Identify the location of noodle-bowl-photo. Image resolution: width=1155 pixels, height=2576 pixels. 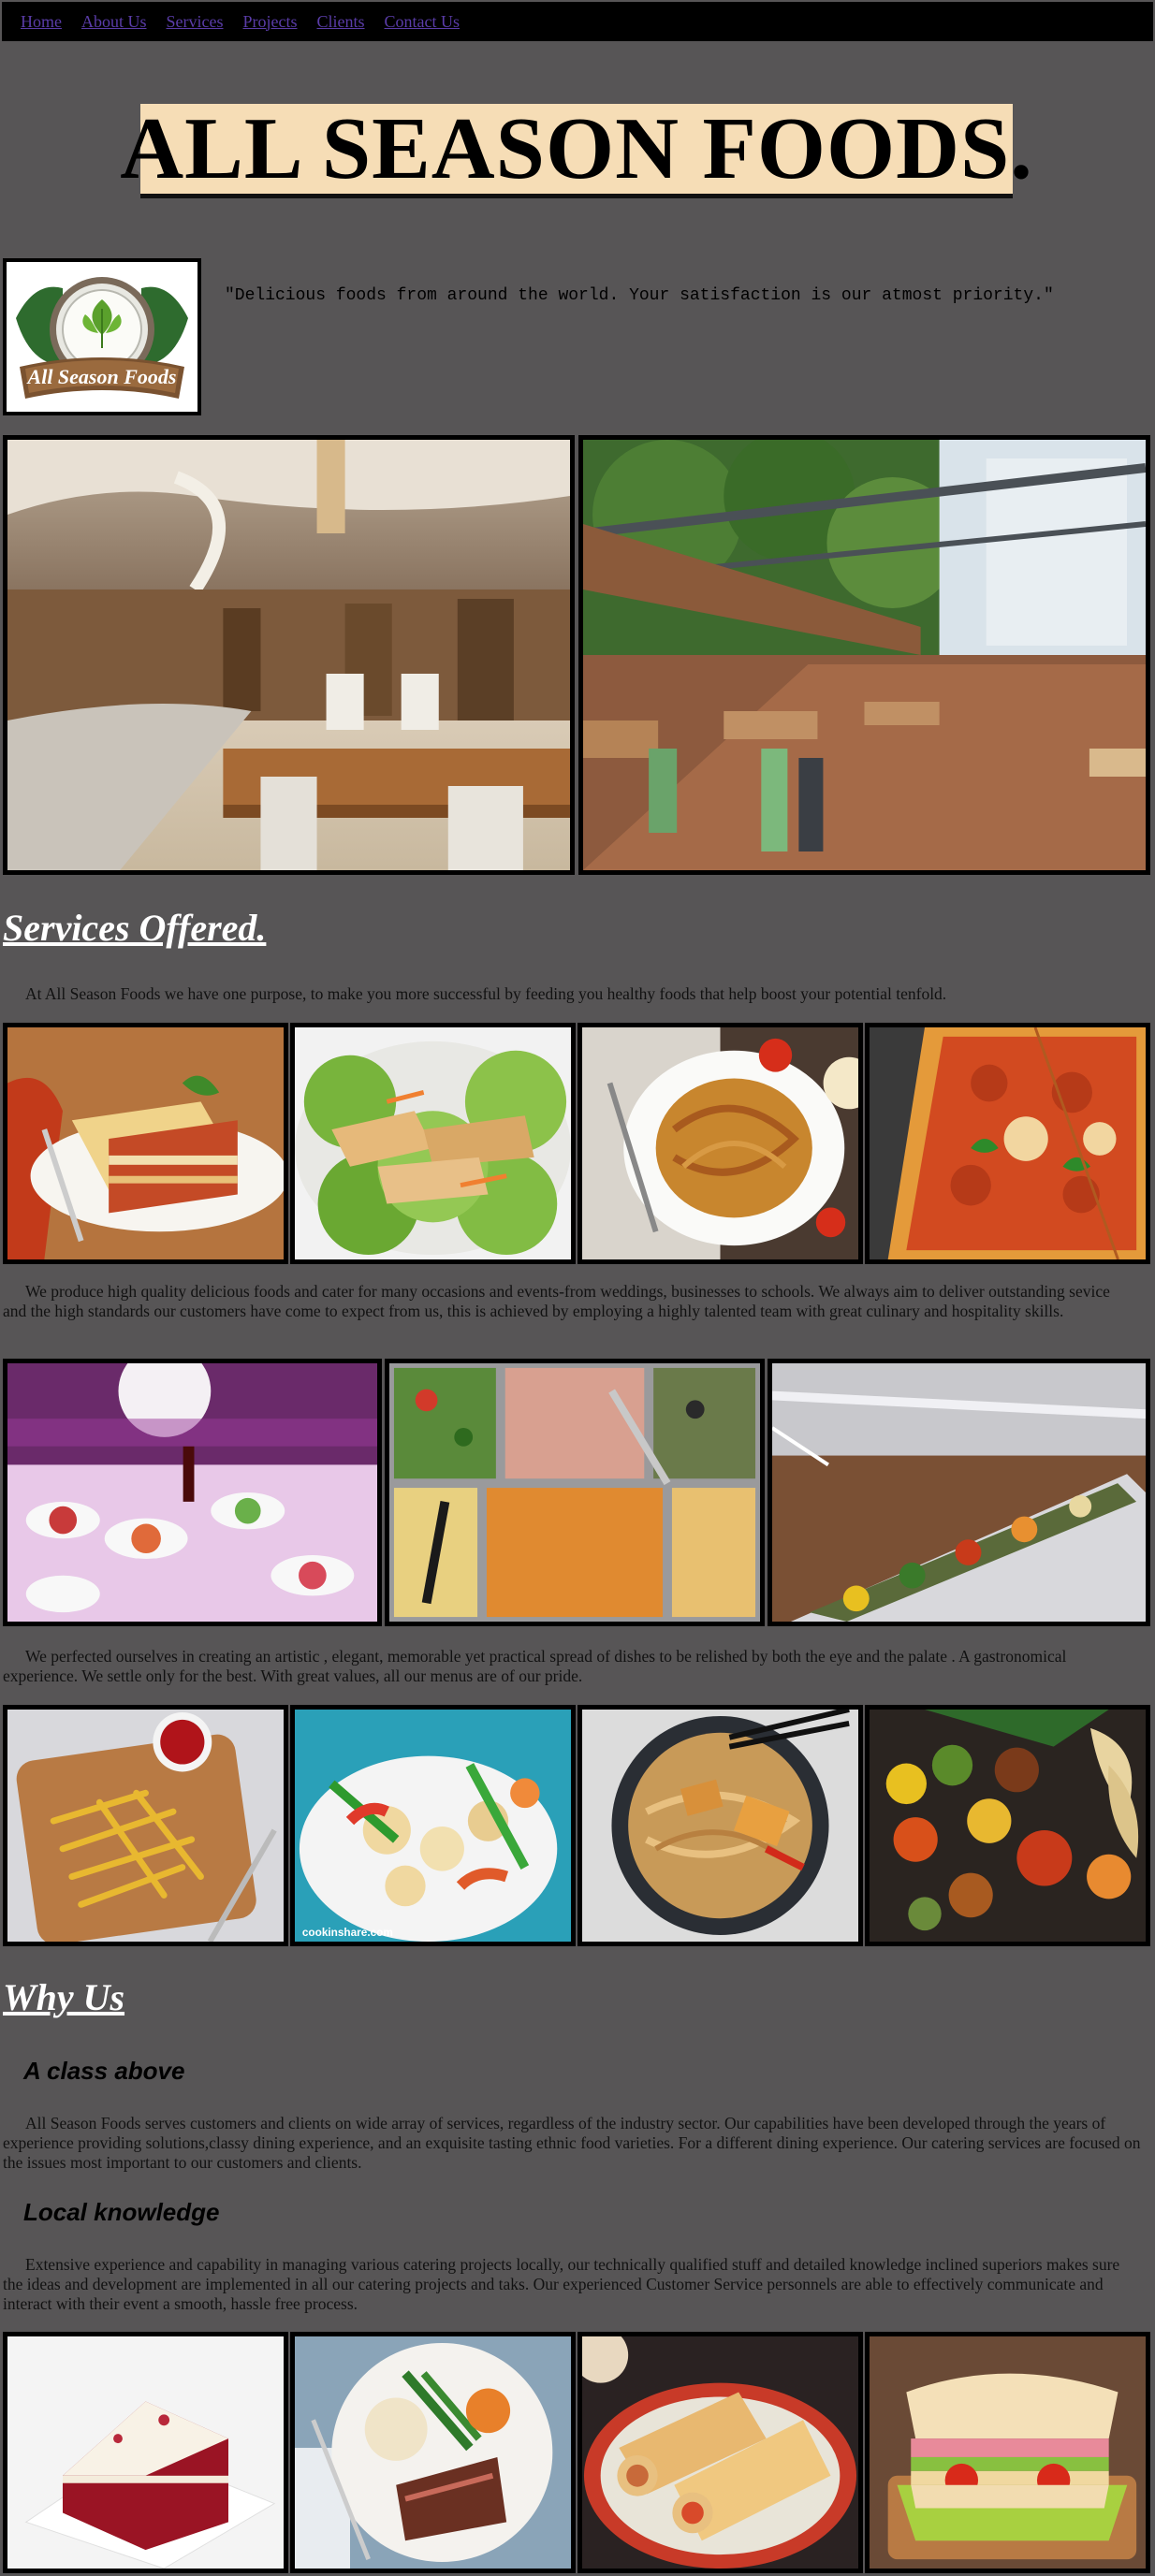
(720, 1825).